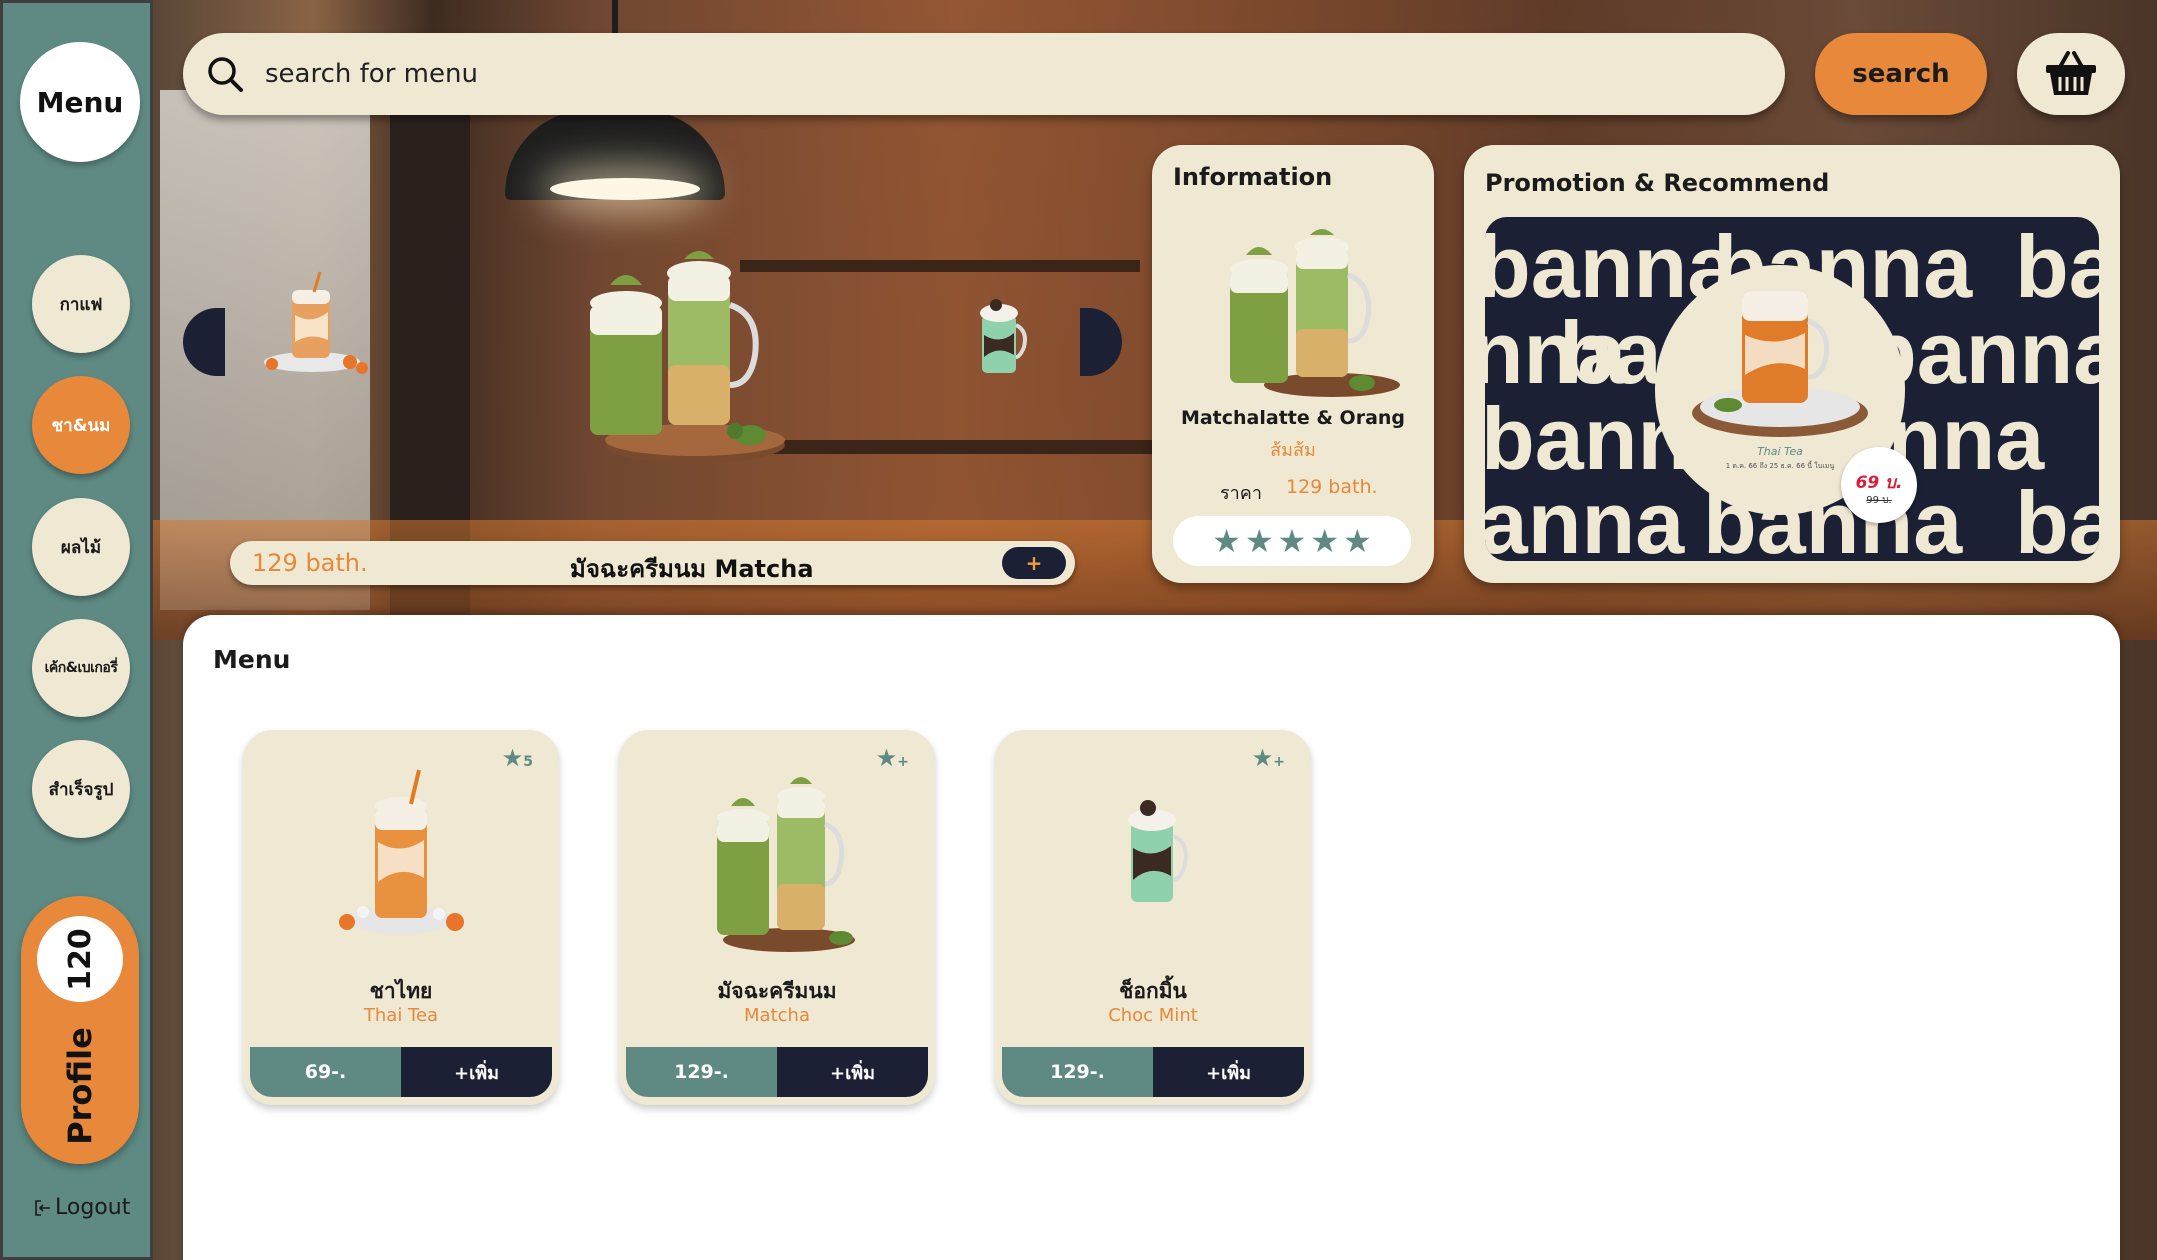  What do you see at coordinates (1034, 563) in the screenshot?
I see `hero-add-button: +` at bounding box center [1034, 563].